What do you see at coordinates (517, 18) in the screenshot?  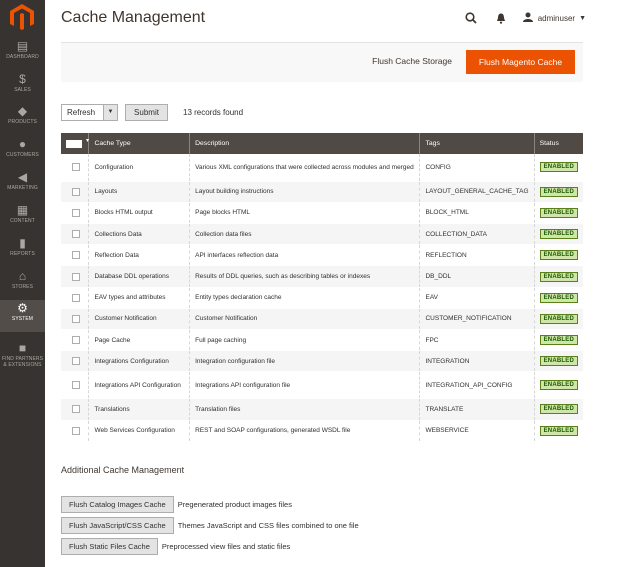 I see `header-actions: adminuser ▼` at bounding box center [517, 18].